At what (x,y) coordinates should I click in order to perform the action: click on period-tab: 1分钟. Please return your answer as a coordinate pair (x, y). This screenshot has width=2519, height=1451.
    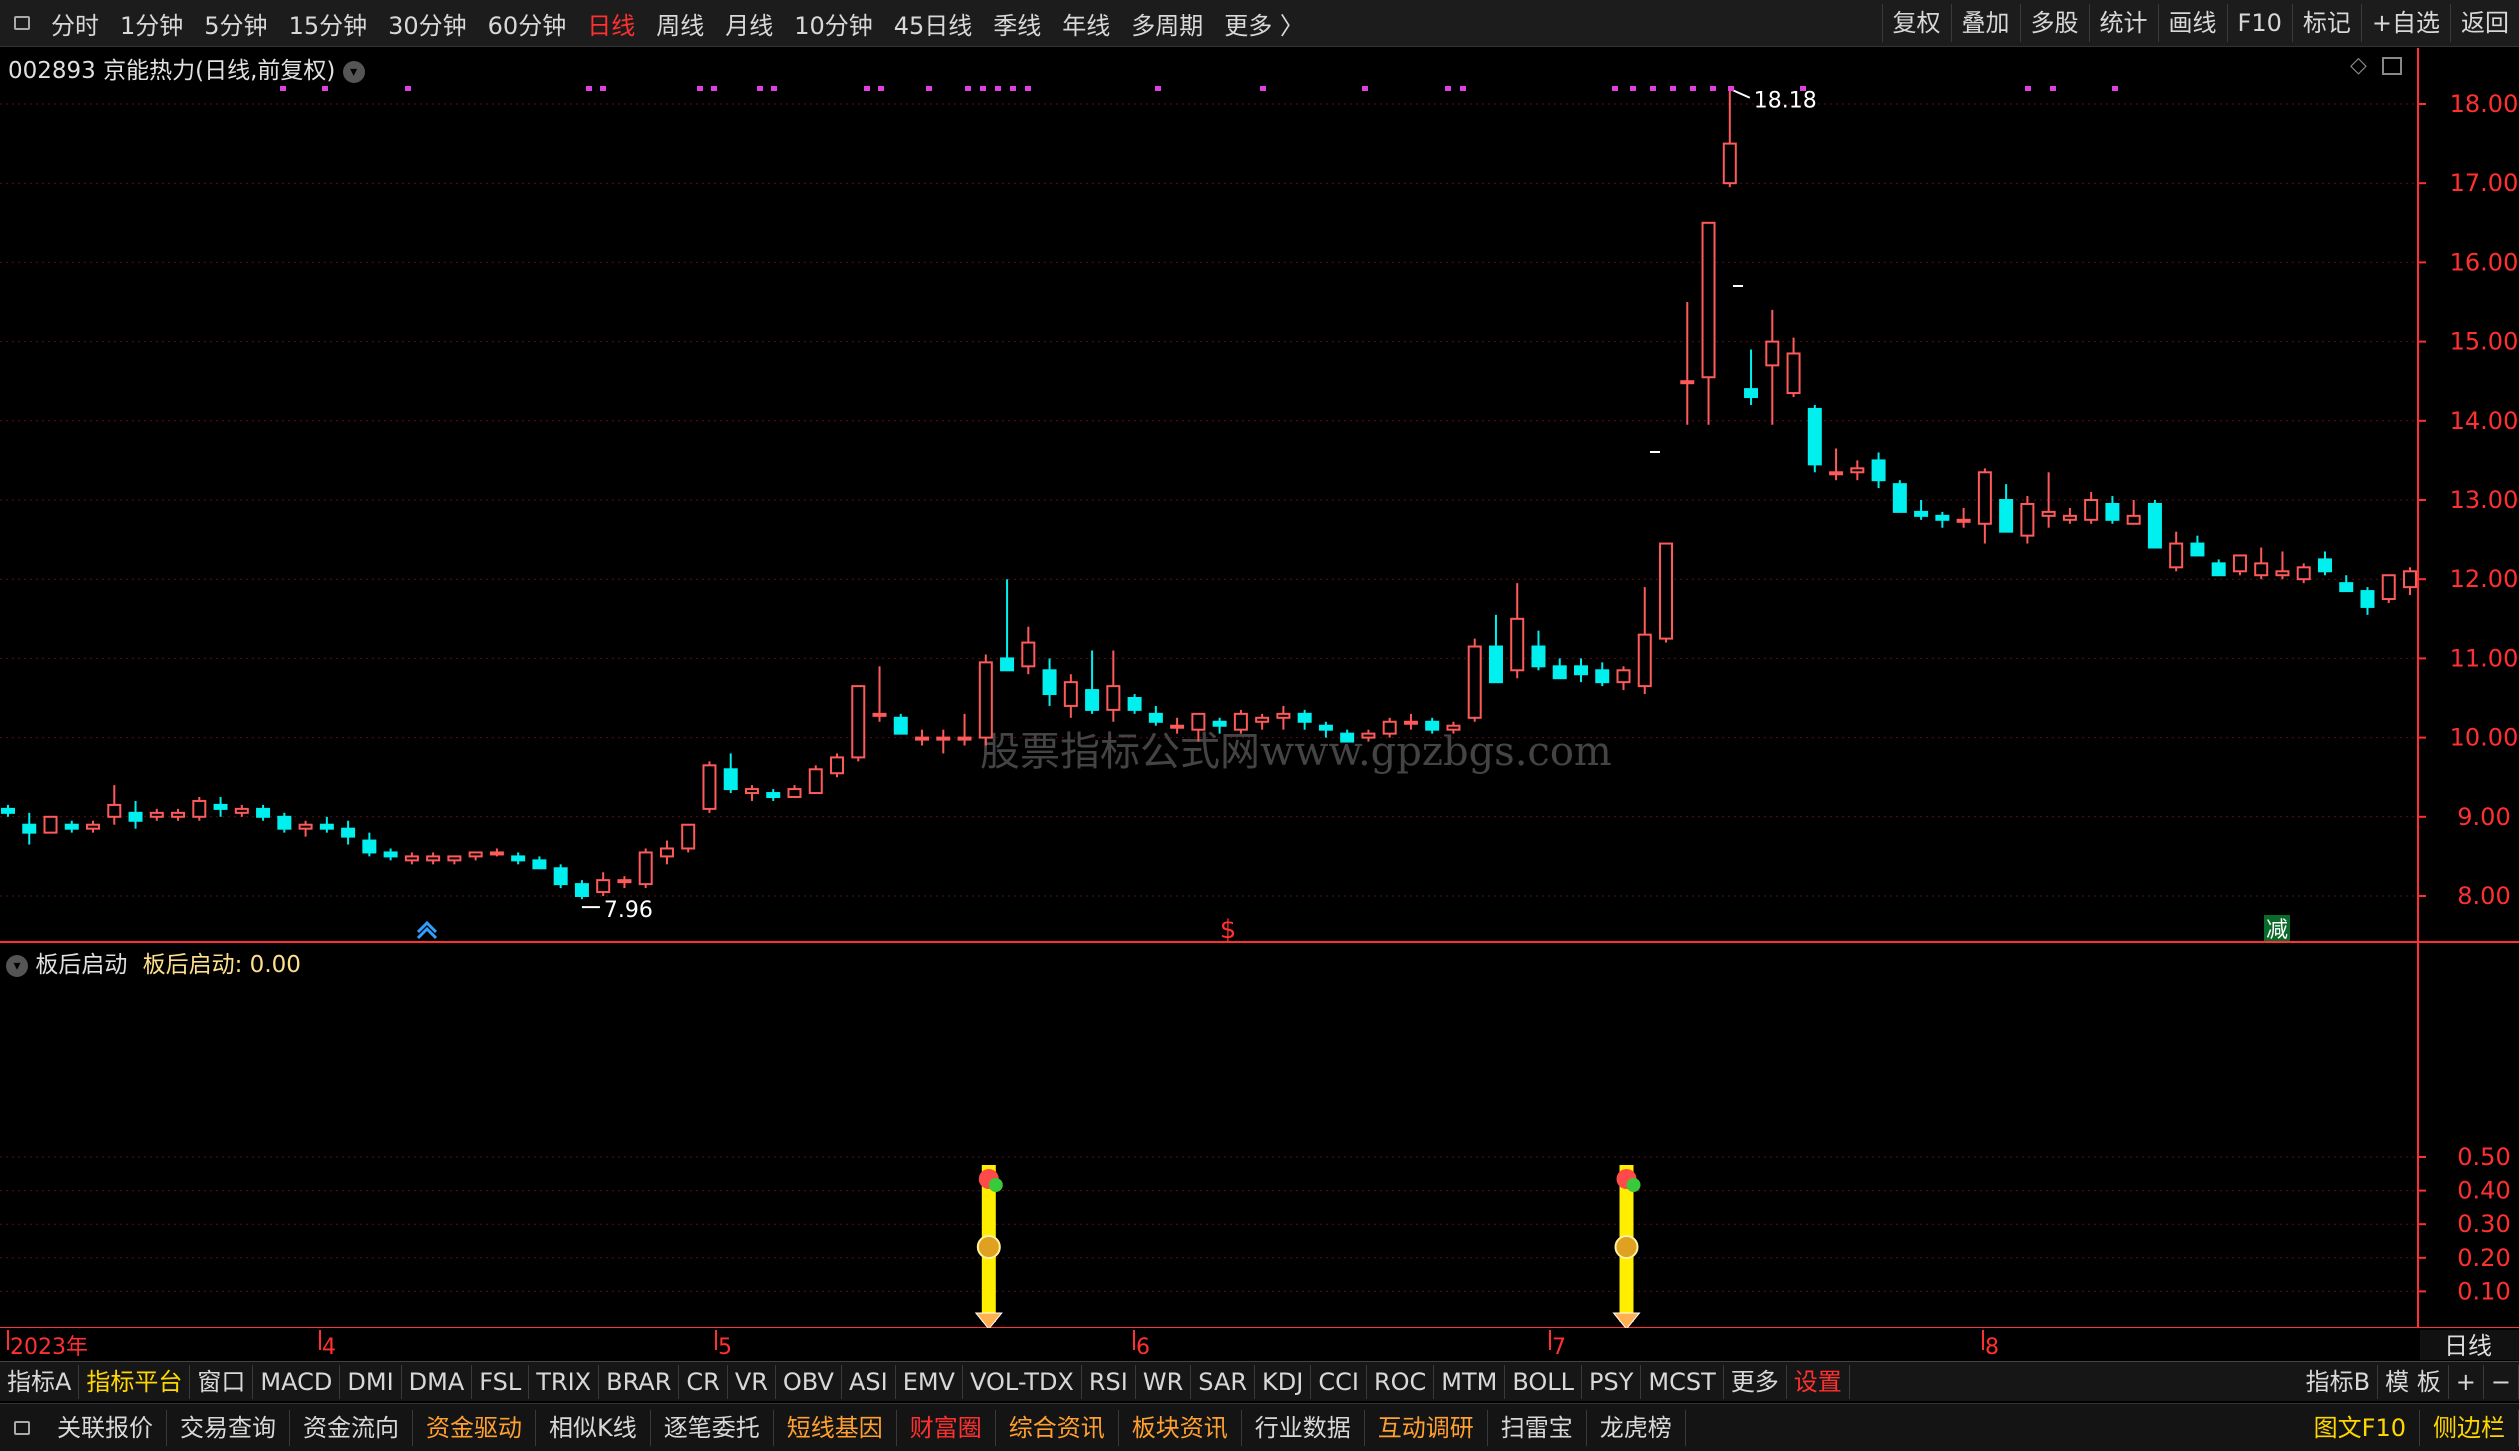
    Looking at the image, I should click on (151, 23).